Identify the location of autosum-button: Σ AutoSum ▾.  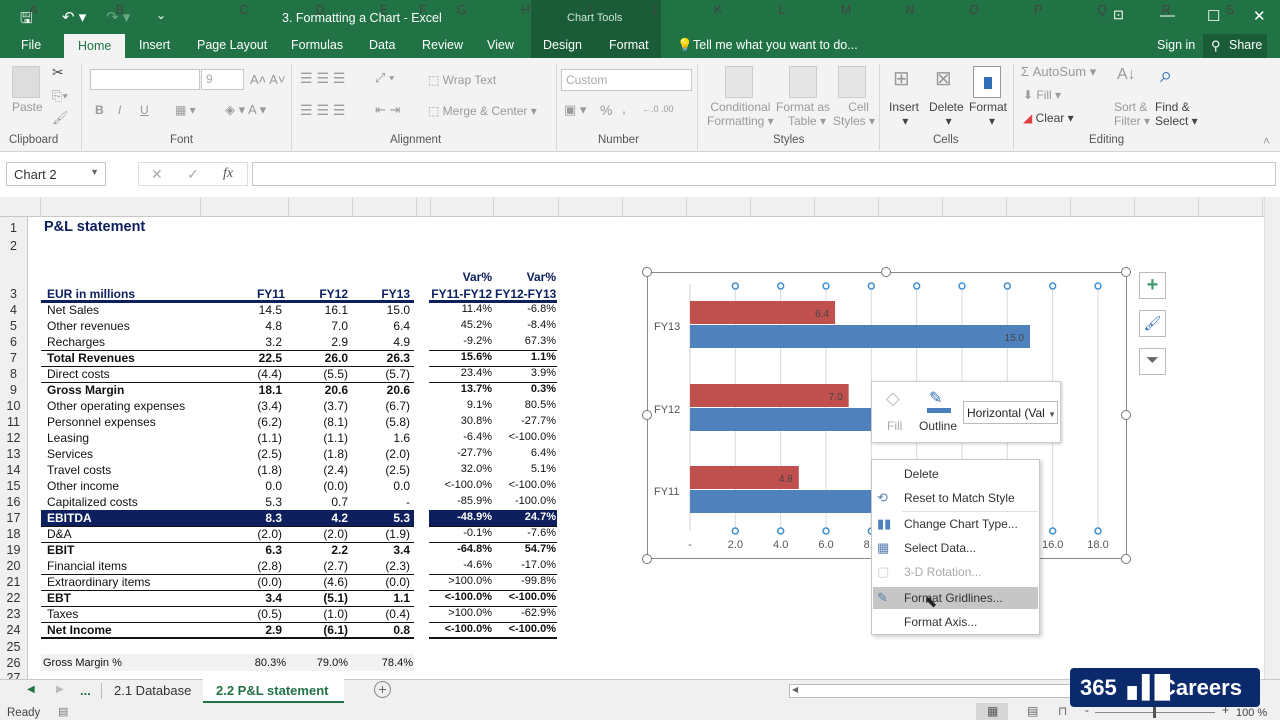
(1058, 72).